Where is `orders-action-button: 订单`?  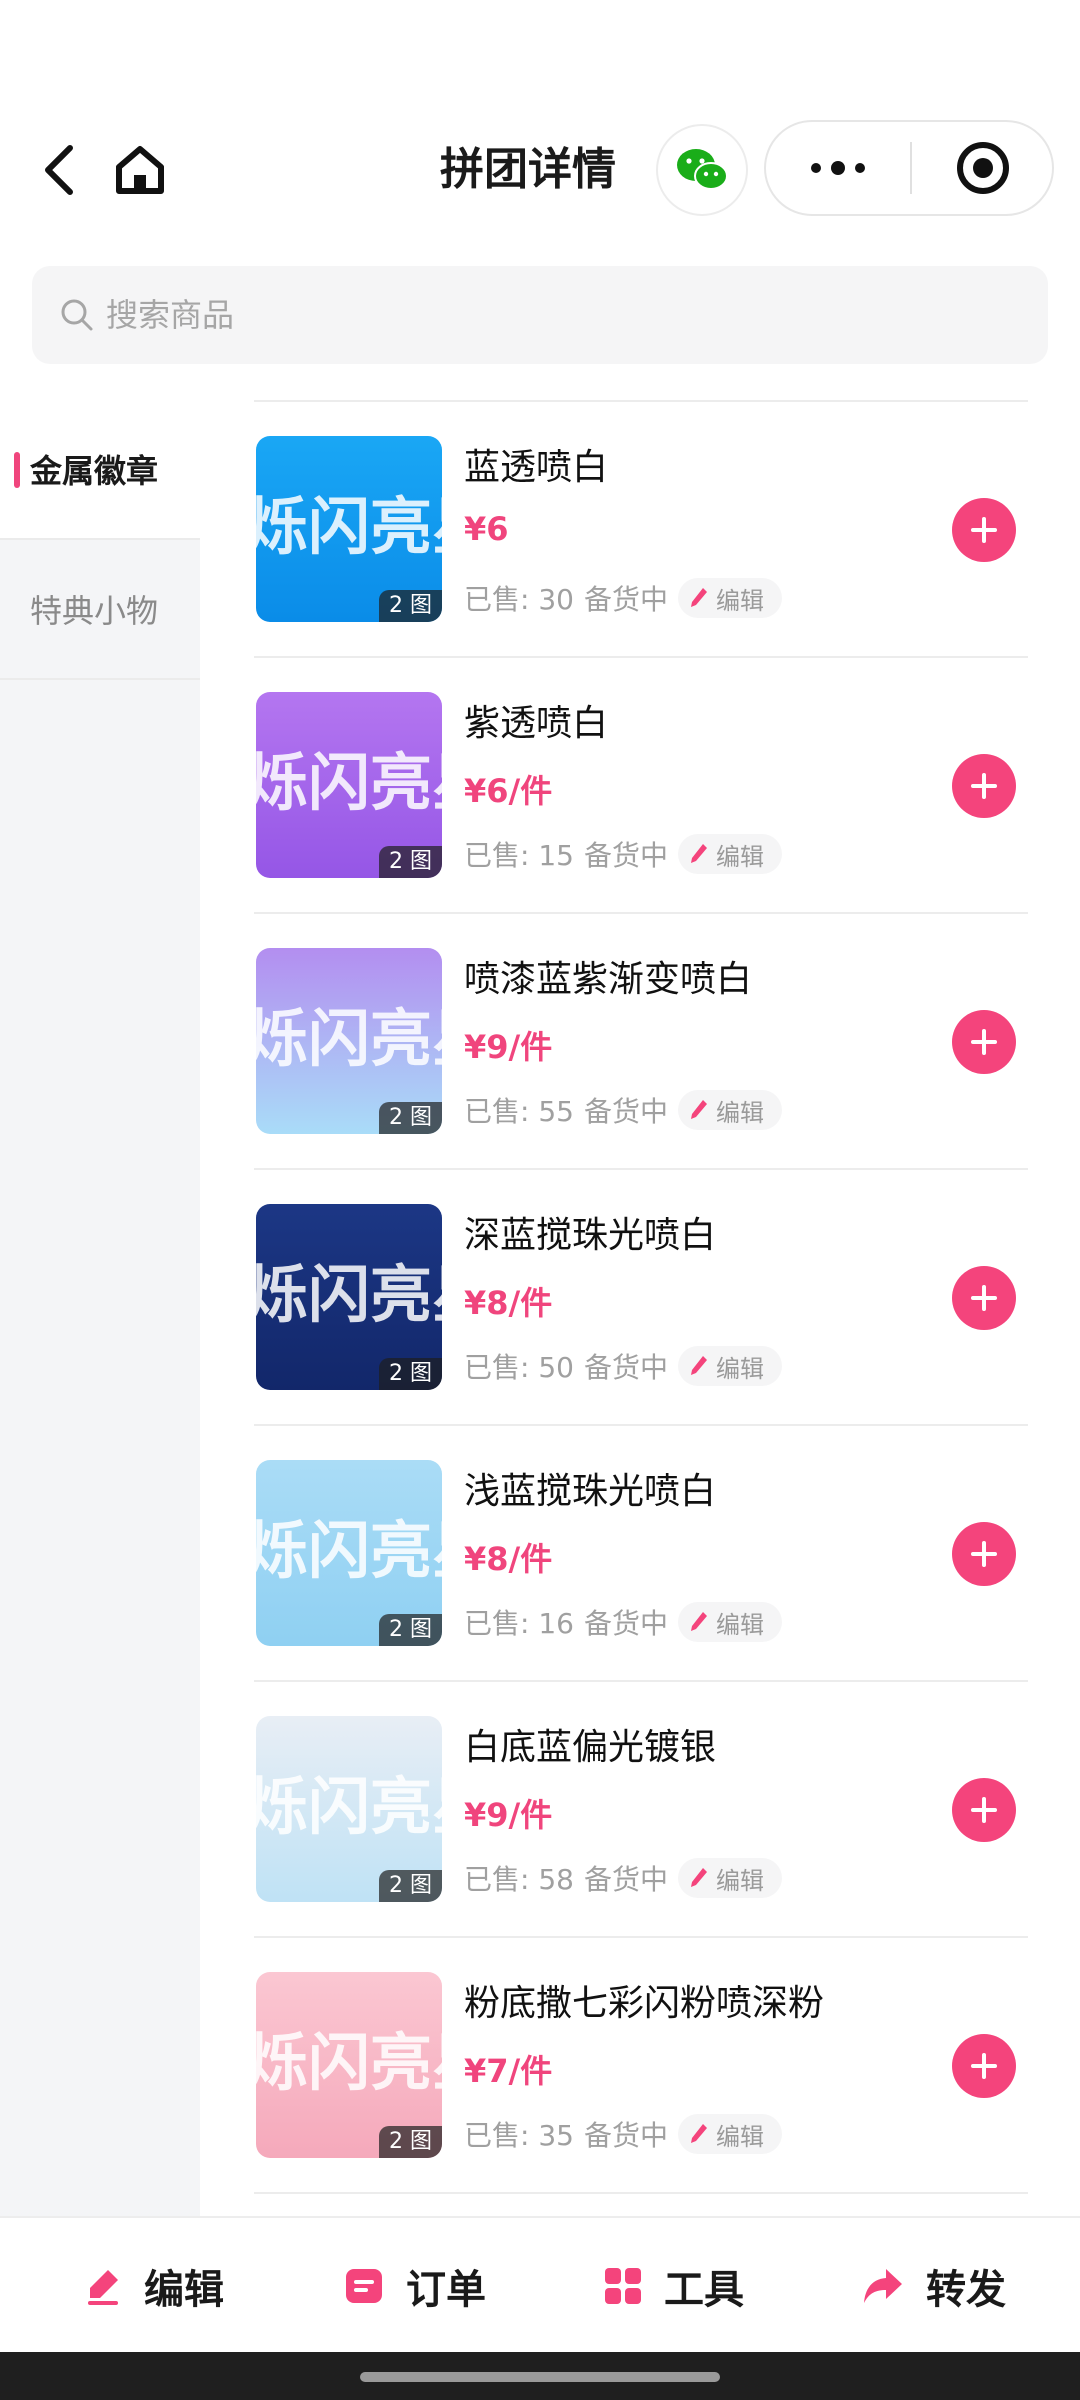
orders-action-button: 订单 is located at coordinates (415, 2286).